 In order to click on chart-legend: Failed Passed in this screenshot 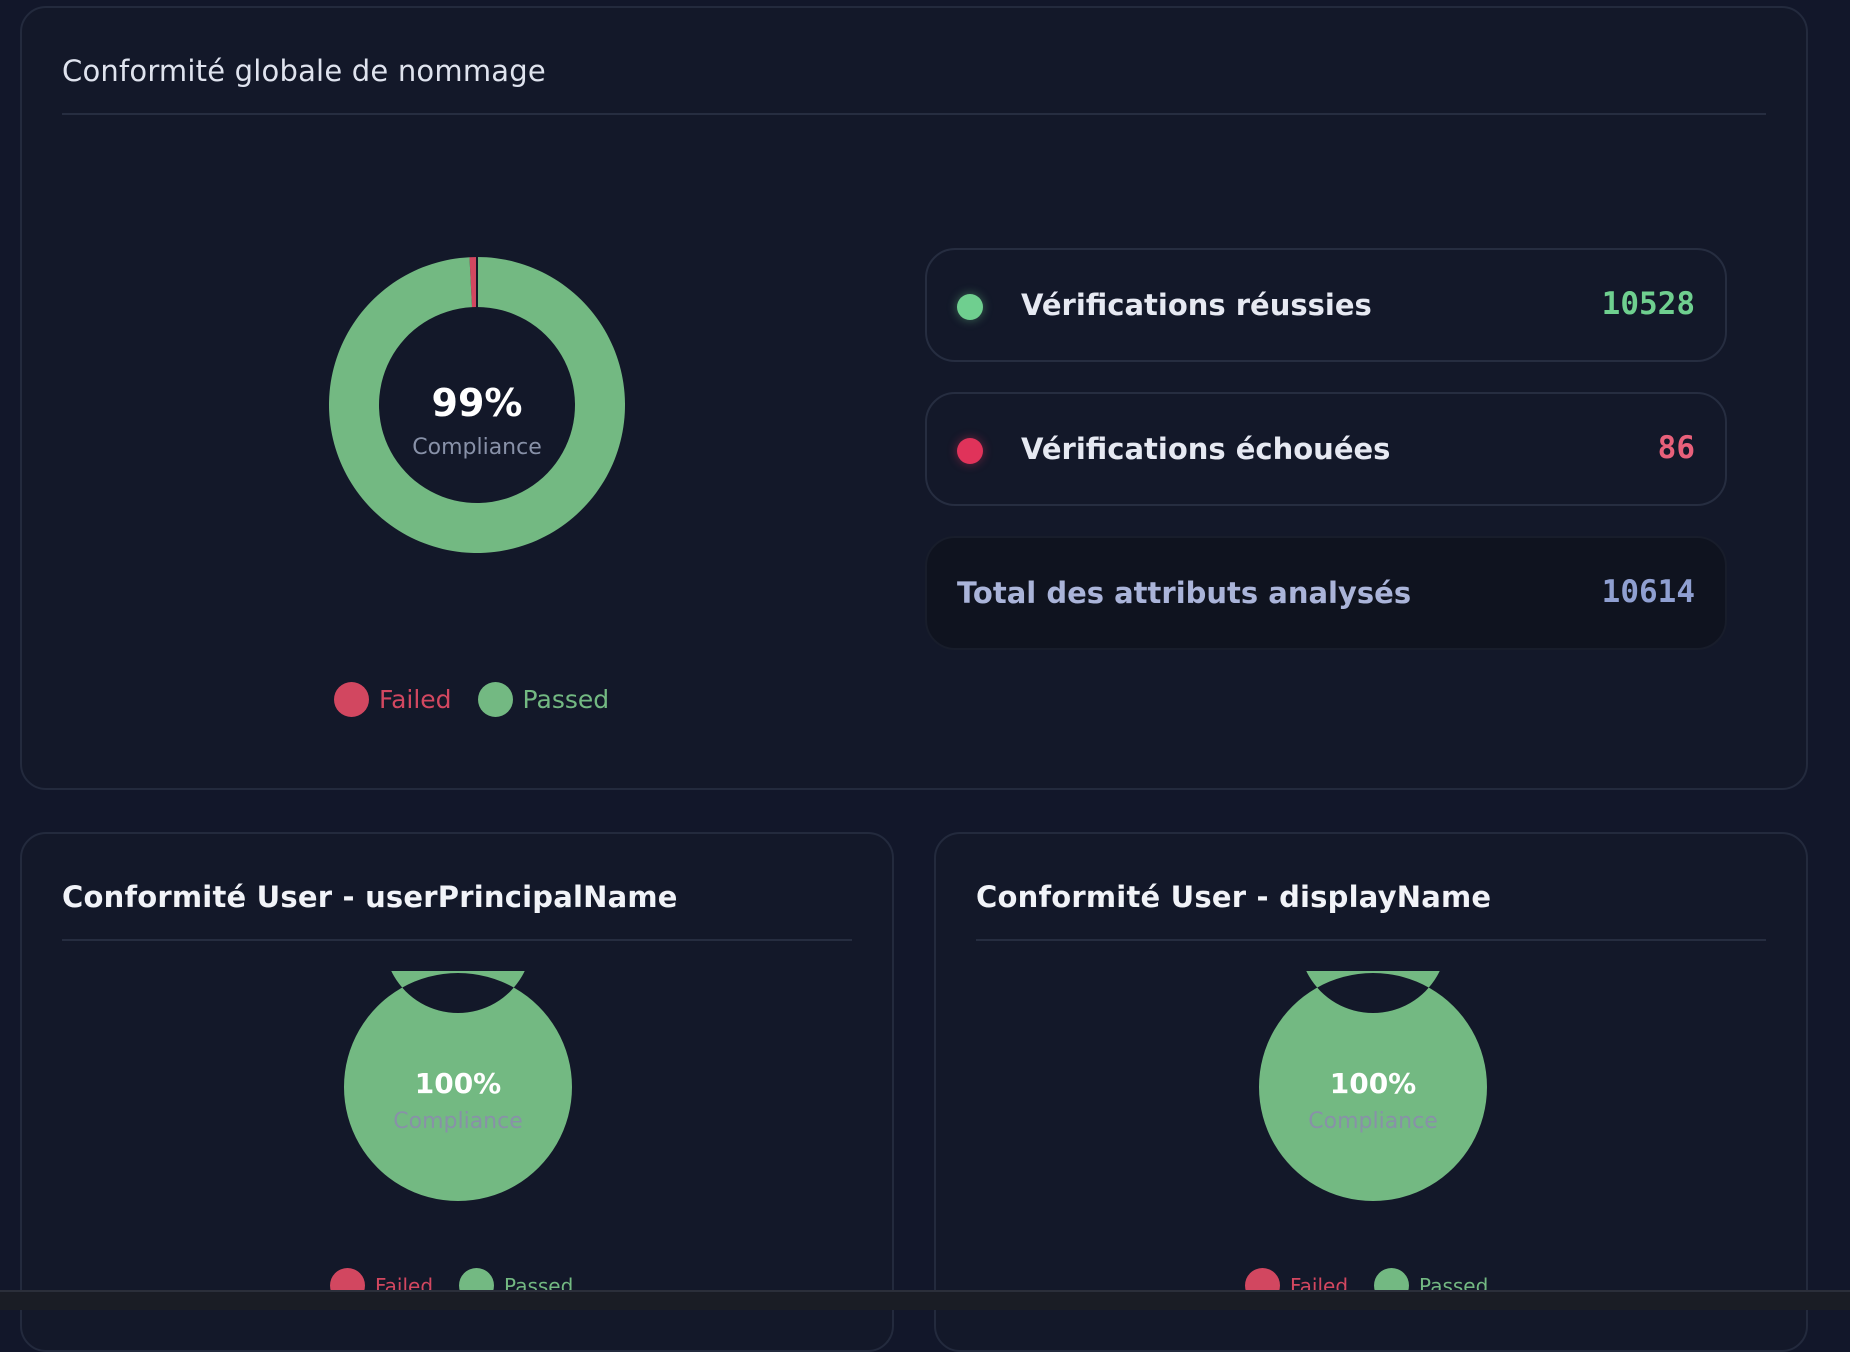, I will do `click(484, 699)`.